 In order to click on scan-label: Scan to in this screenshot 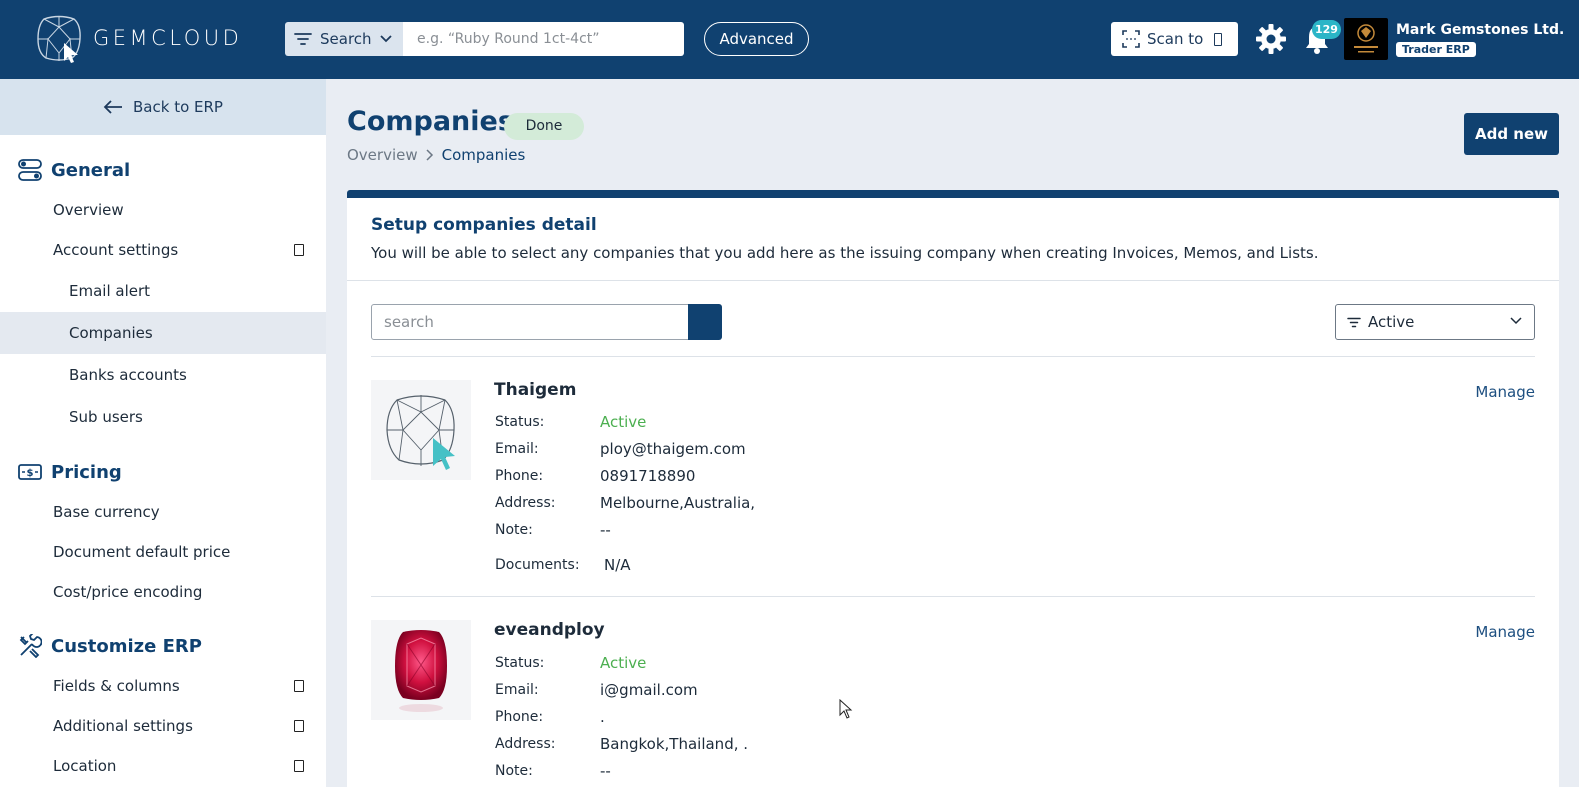, I will do `click(1175, 39)`.